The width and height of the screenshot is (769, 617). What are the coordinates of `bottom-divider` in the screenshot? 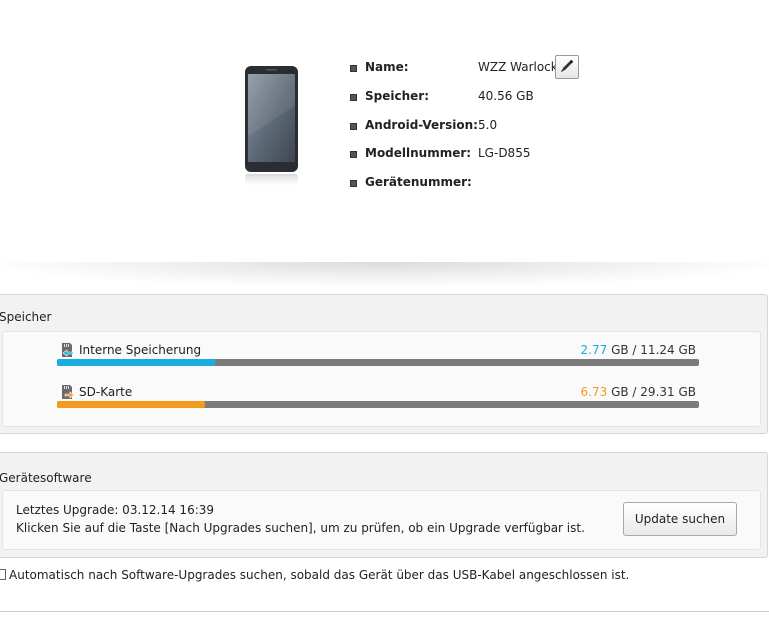 It's located at (384, 611).